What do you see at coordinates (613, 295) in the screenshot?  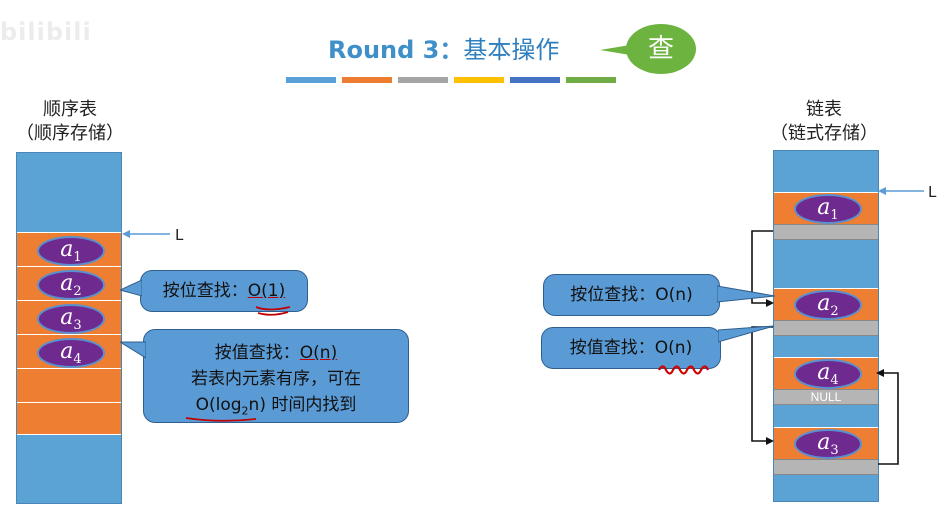 I see `linked-callout-pos-label: 按位查找：` at bounding box center [613, 295].